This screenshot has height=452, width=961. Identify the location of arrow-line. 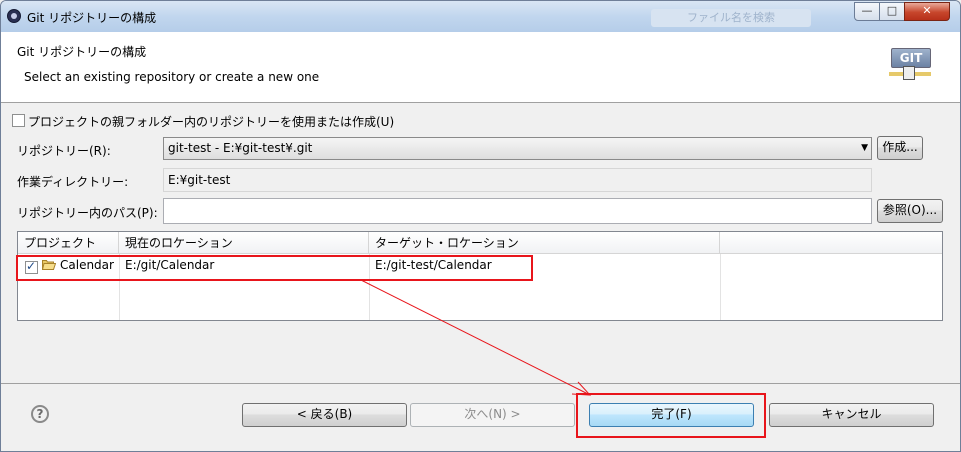
(475, 337).